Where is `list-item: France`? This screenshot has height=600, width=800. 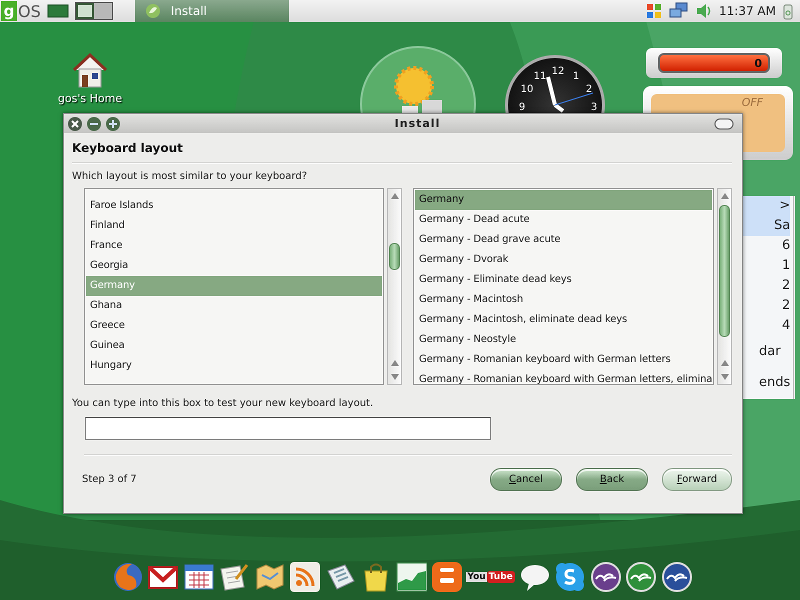
list-item: France is located at coordinates (234, 246).